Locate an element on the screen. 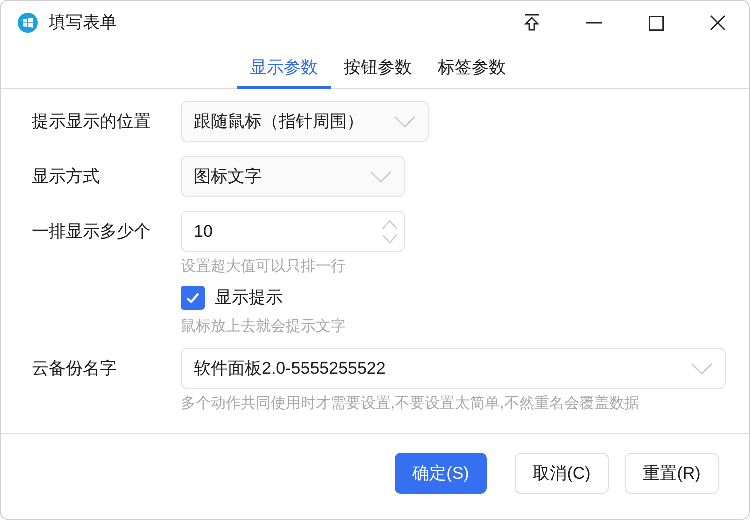 The height and width of the screenshot is (520, 750). field-label: 显示方式 is located at coordinates (66, 177).